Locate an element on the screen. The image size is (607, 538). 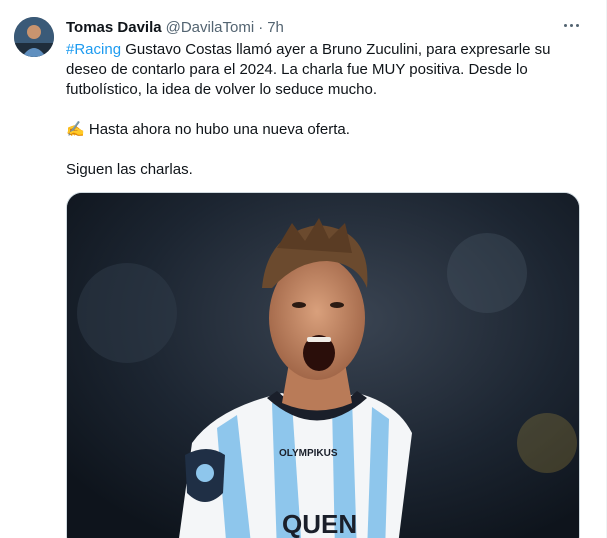
jersey-text: QUEN is located at coordinates (319, 523).